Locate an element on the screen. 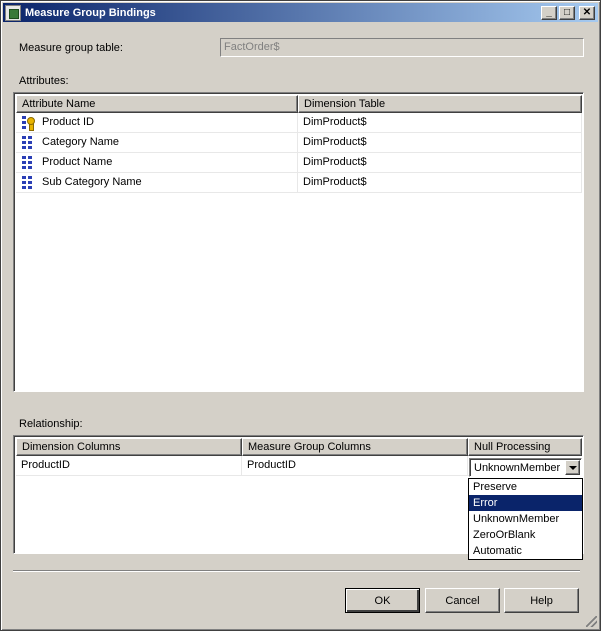 The width and height of the screenshot is (601, 631). window-title: Measure Group Bindings is located at coordinates (90, 12).